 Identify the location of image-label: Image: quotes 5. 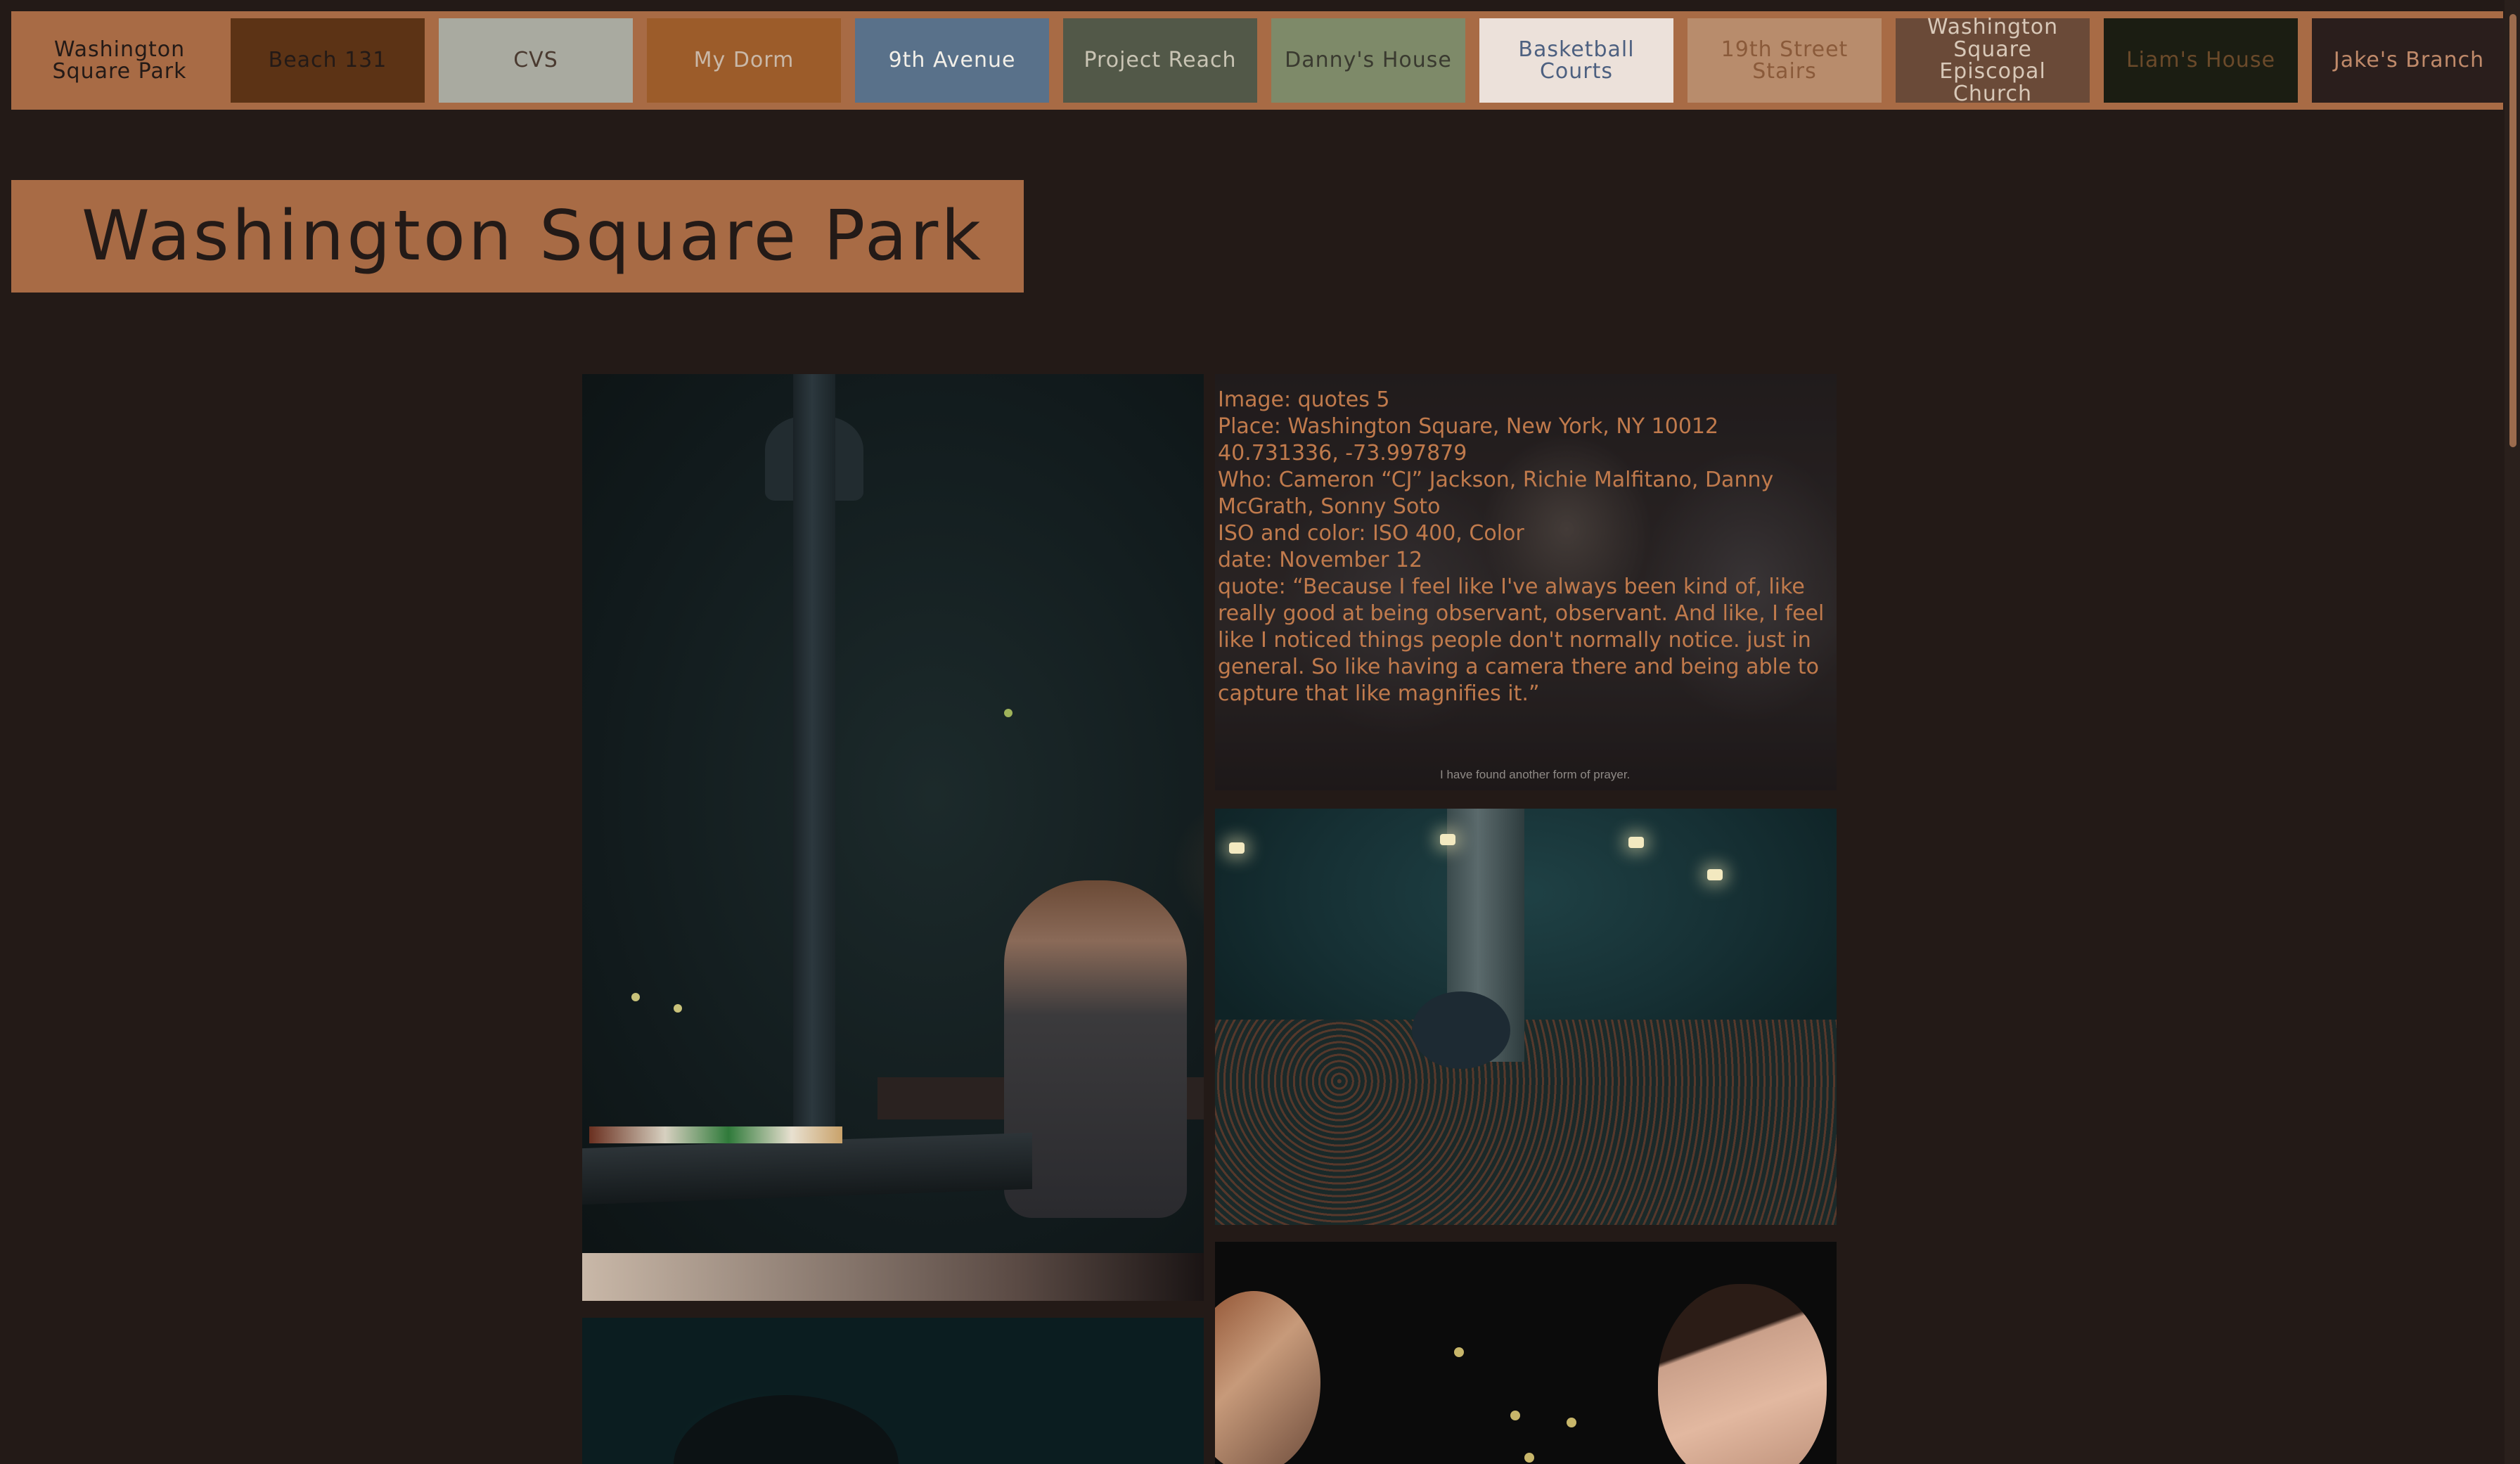
(1304, 400).